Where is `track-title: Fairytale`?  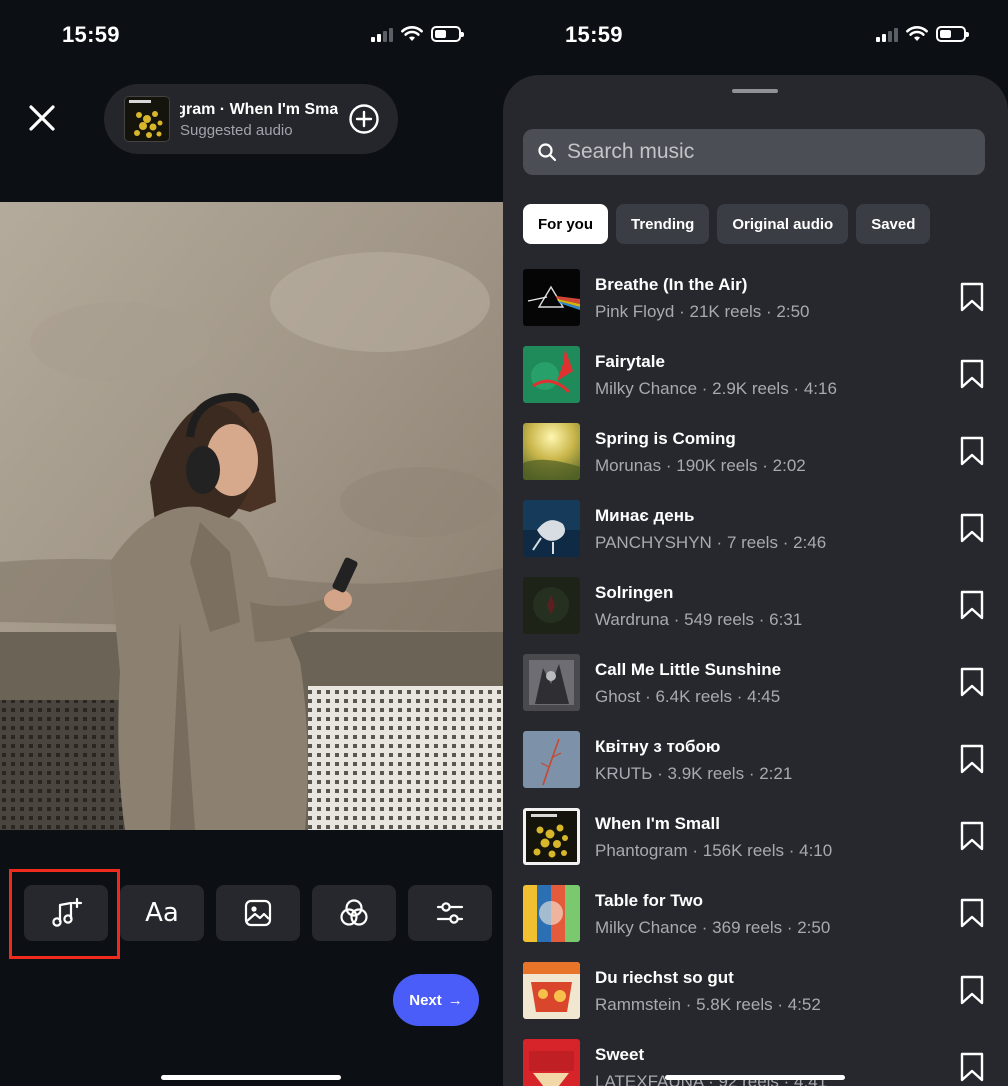 track-title: Fairytale is located at coordinates (630, 361).